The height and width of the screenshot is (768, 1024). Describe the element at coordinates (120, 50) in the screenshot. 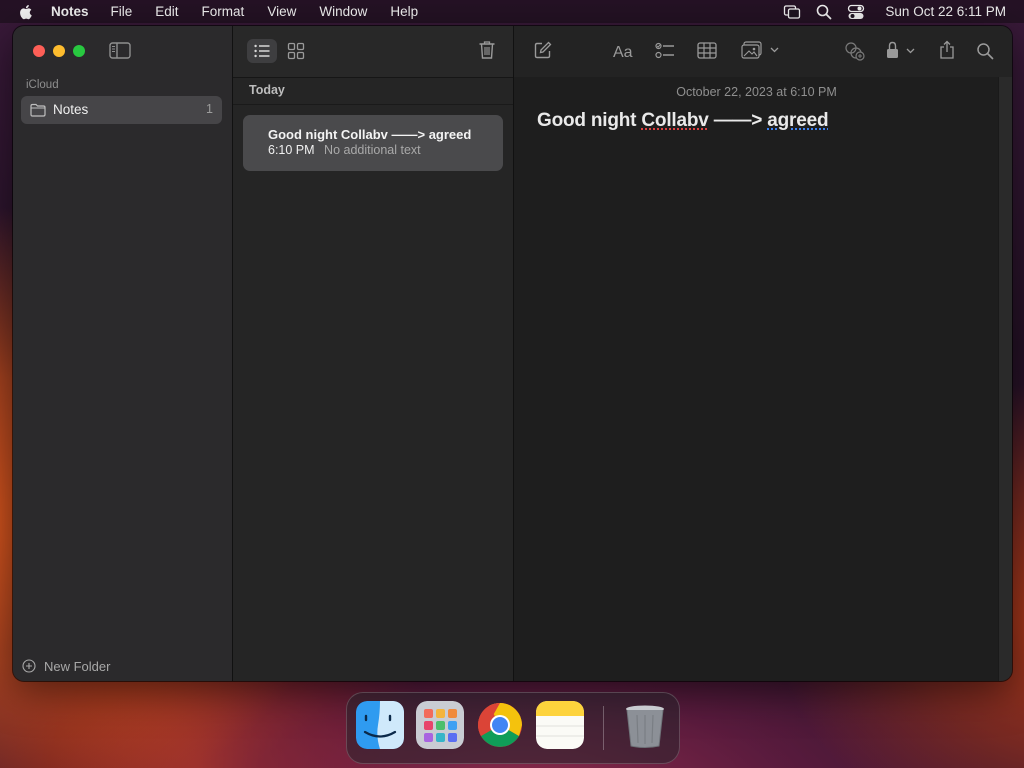

I see `sidebar-toggle-icon` at that location.